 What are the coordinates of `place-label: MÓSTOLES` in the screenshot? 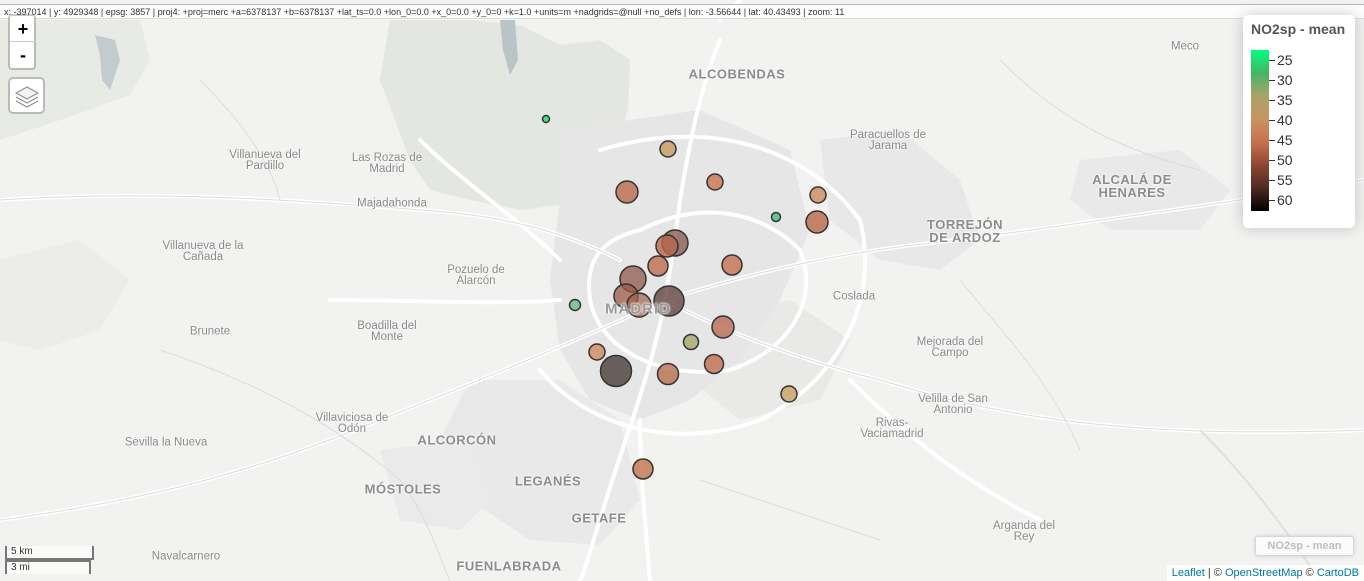 It's located at (403, 489).